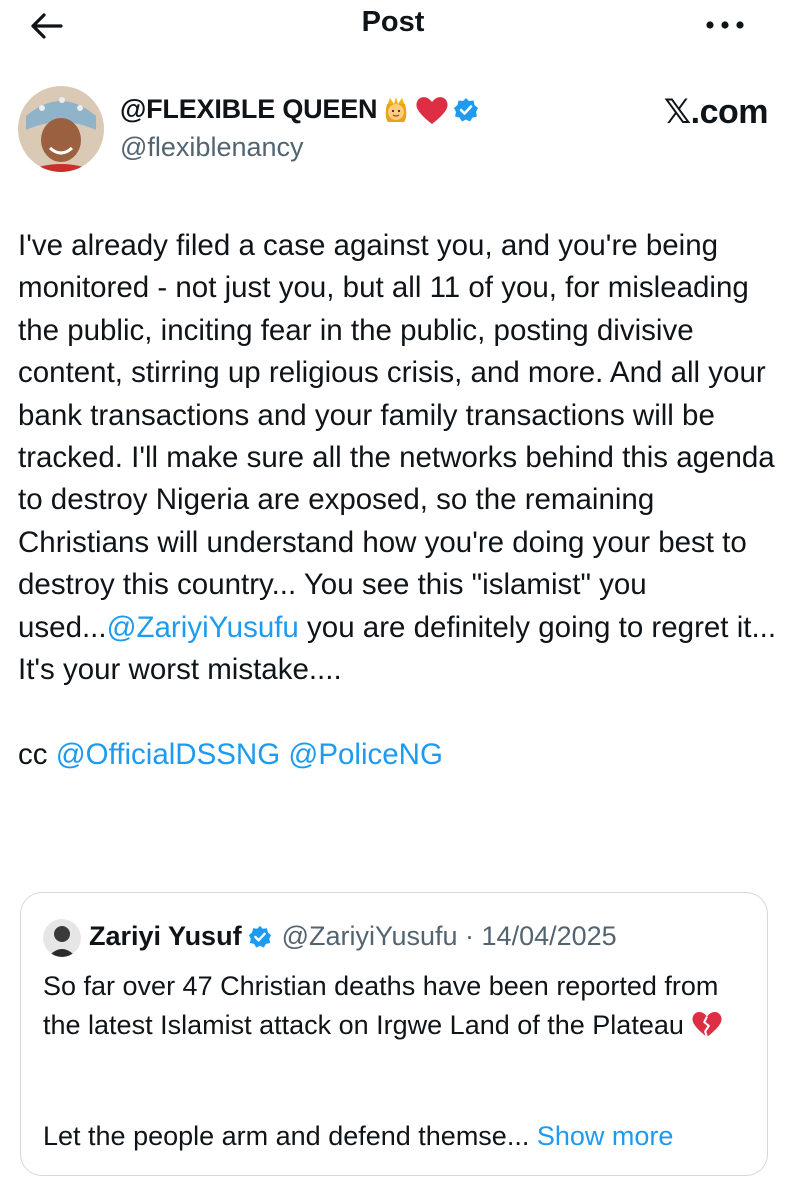  Describe the element at coordinates (707, 1024) in the screenshot. I see `broken-heart-emoji-icon` at that location.